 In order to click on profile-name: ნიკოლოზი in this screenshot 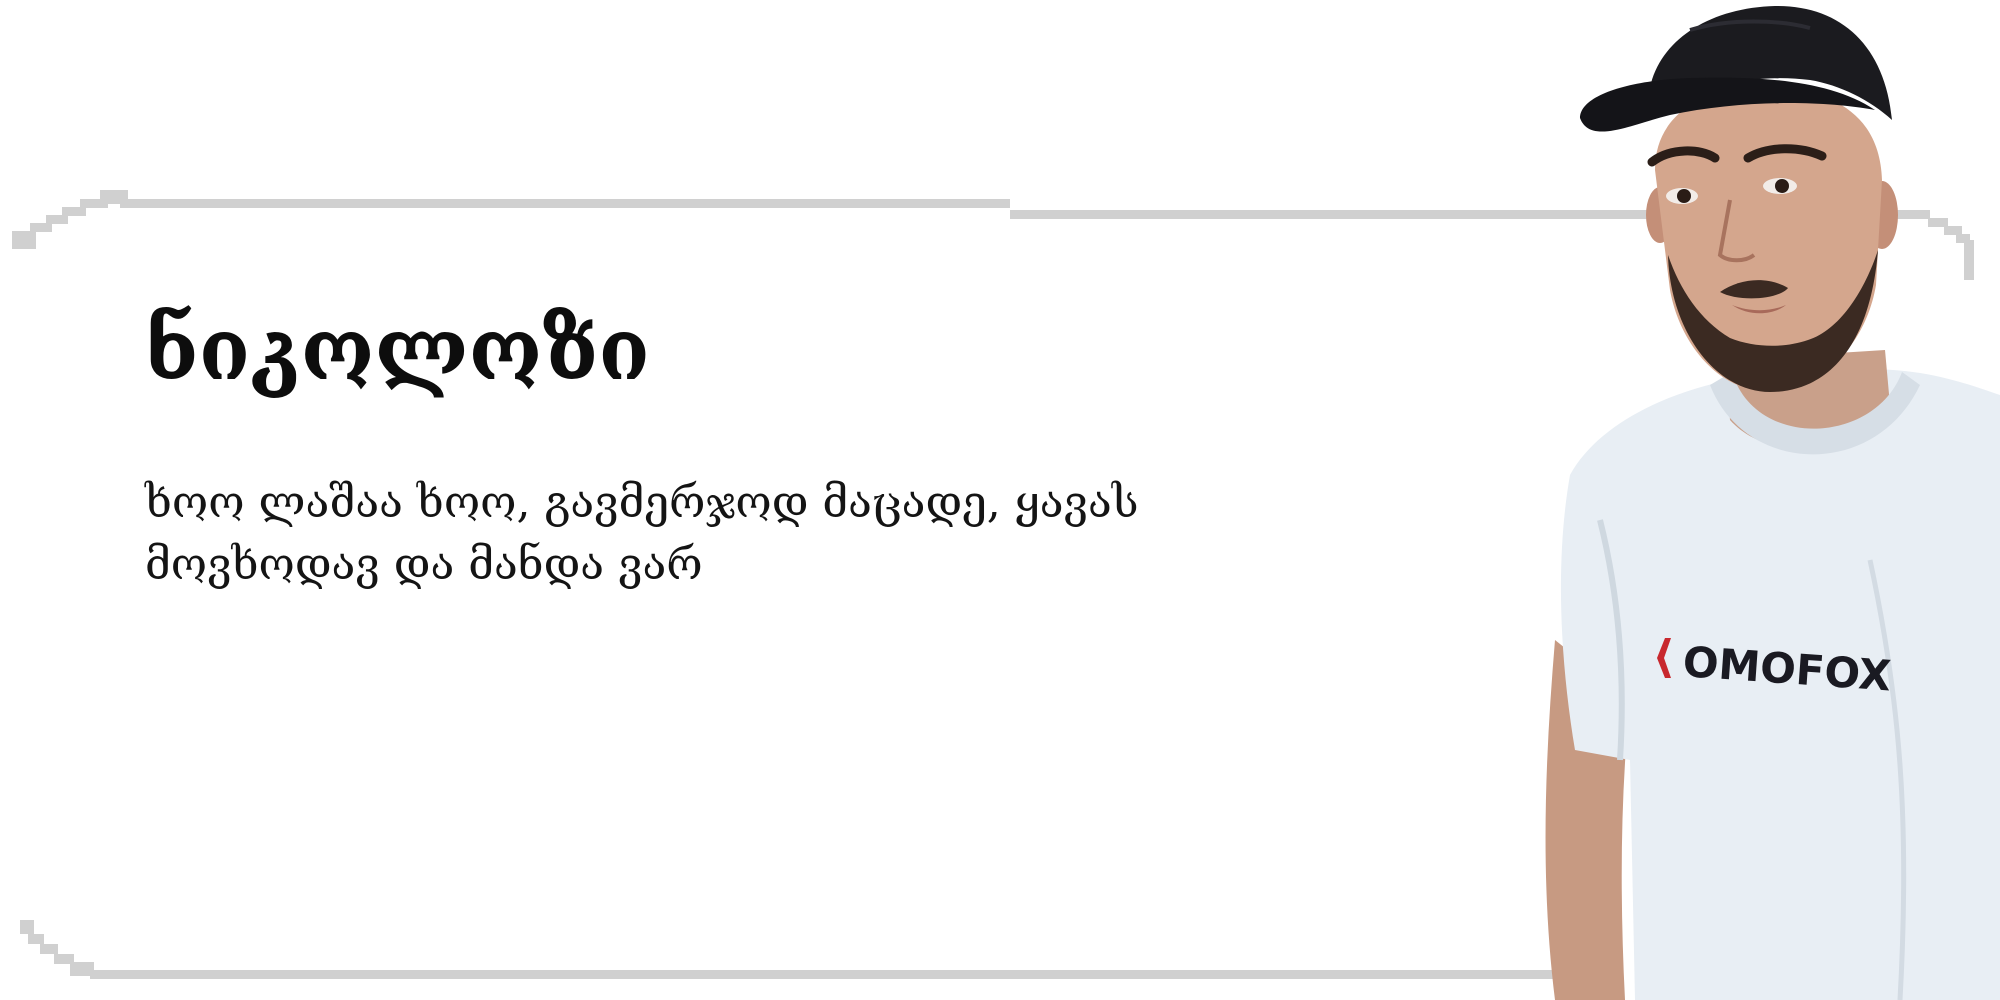, I will do `click(397, 349)`.